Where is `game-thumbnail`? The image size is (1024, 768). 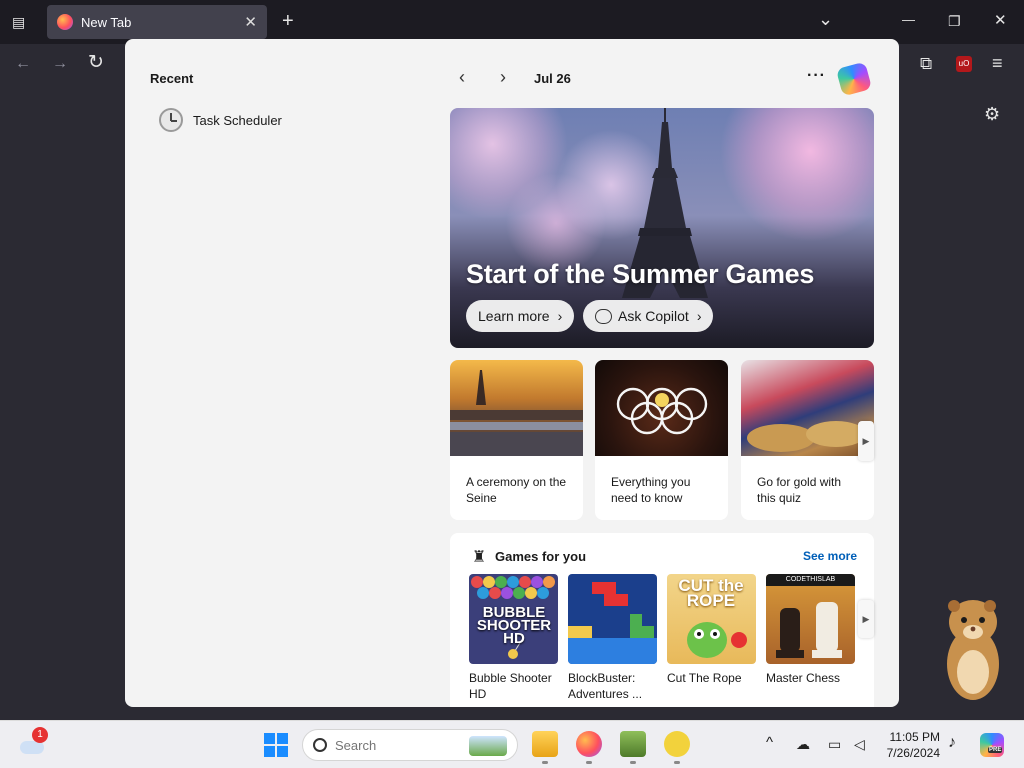 game-thumbnail is located at coordinates (612, 619).